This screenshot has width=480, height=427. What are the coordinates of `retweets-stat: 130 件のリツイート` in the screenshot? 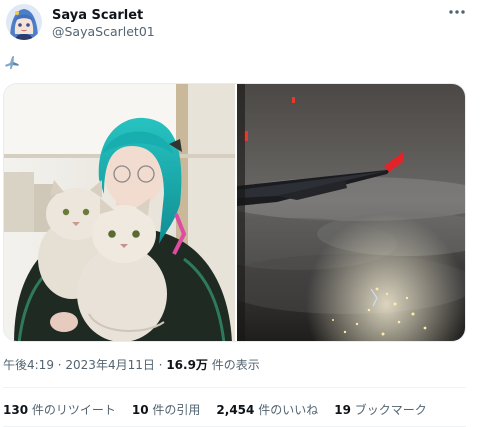 It's located at (59, 410).